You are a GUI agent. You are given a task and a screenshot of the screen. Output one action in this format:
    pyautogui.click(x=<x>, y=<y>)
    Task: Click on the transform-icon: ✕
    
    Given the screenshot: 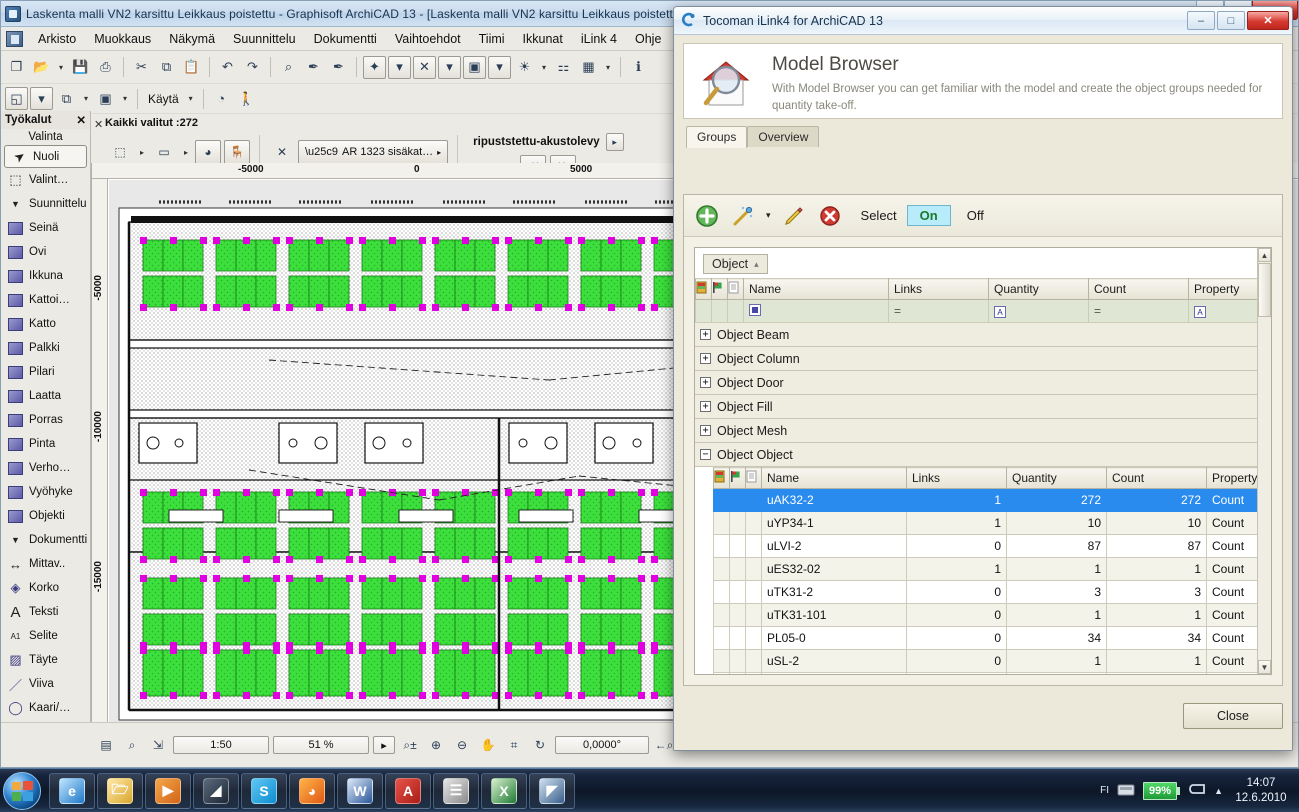 What is the action you would take?
    pyautogui.click(x=282, y=152)
    